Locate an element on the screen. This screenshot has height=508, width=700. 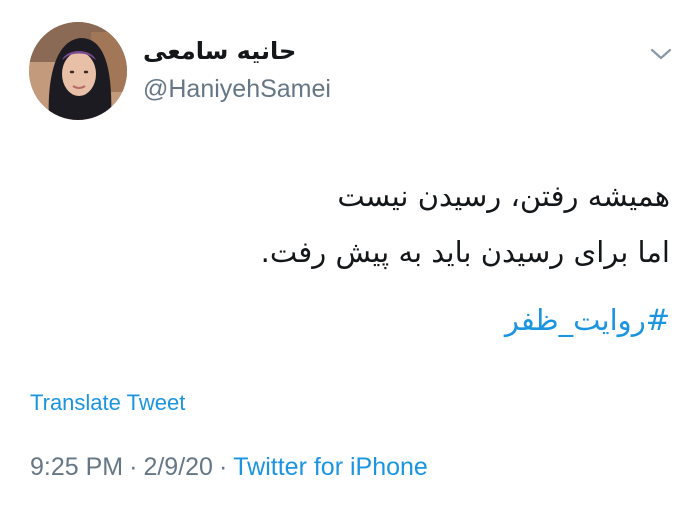
author-display-name: حانیه سامعی is located at coordinates (219, 51).